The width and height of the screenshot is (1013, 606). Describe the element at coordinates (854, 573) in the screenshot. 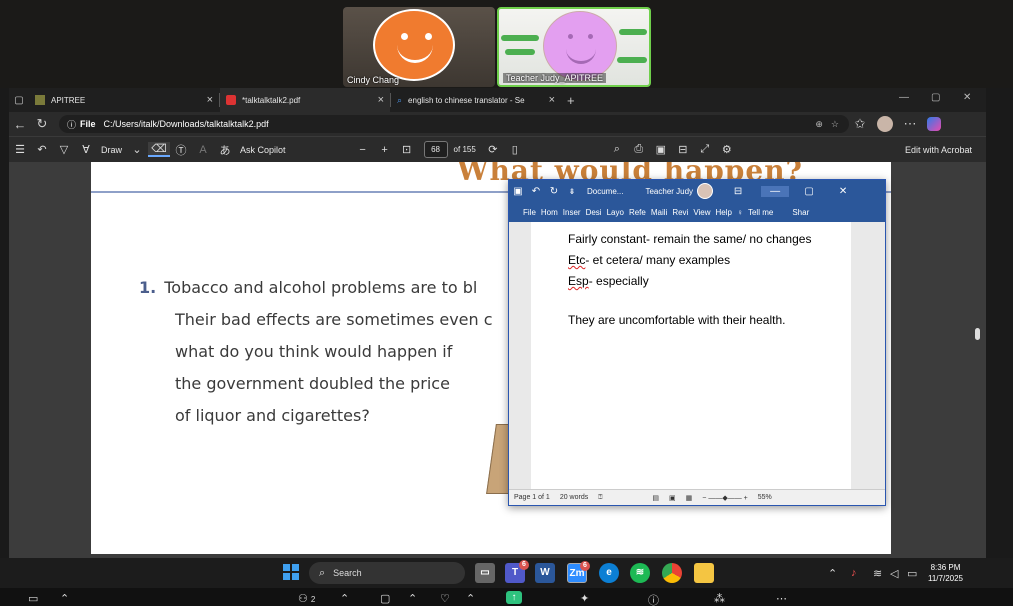

I see `microphone-icon: ♪` at that location.